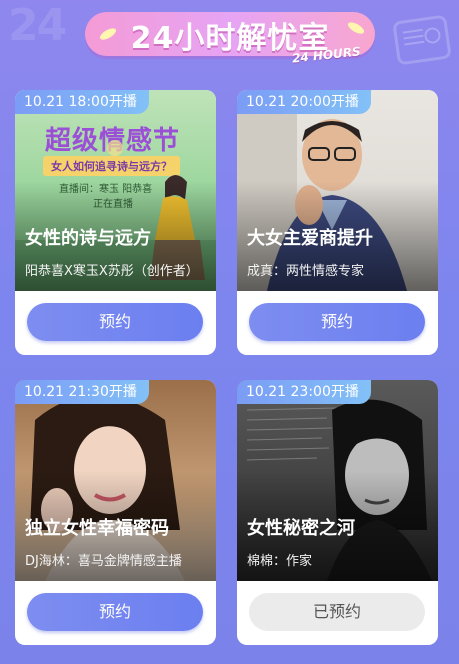 The width and height of the screenshot is (459, 664). I want to click on card-title: 独立女性幸福密码, so click(97, 528).